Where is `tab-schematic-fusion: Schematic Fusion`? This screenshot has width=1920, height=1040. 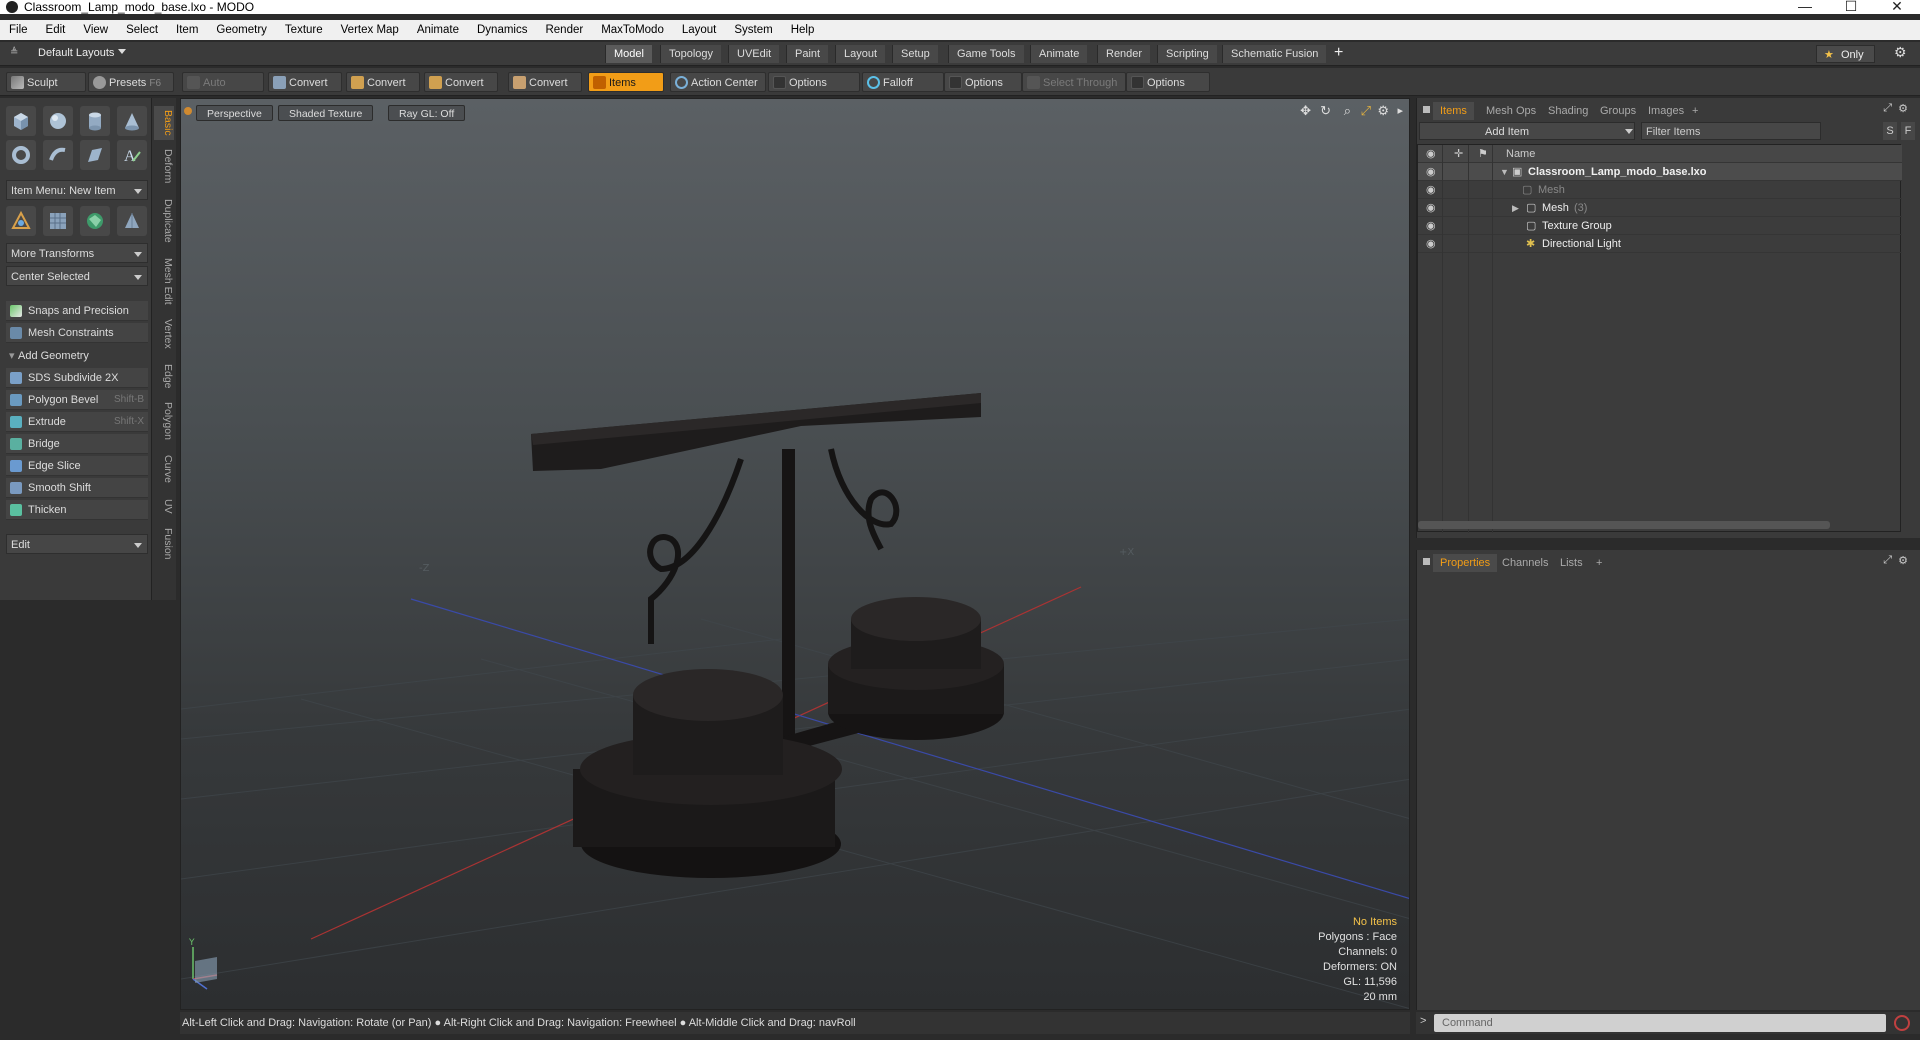 tab-schematic-fusion: Schematic Fusion is located at coordinates (1274, 54).